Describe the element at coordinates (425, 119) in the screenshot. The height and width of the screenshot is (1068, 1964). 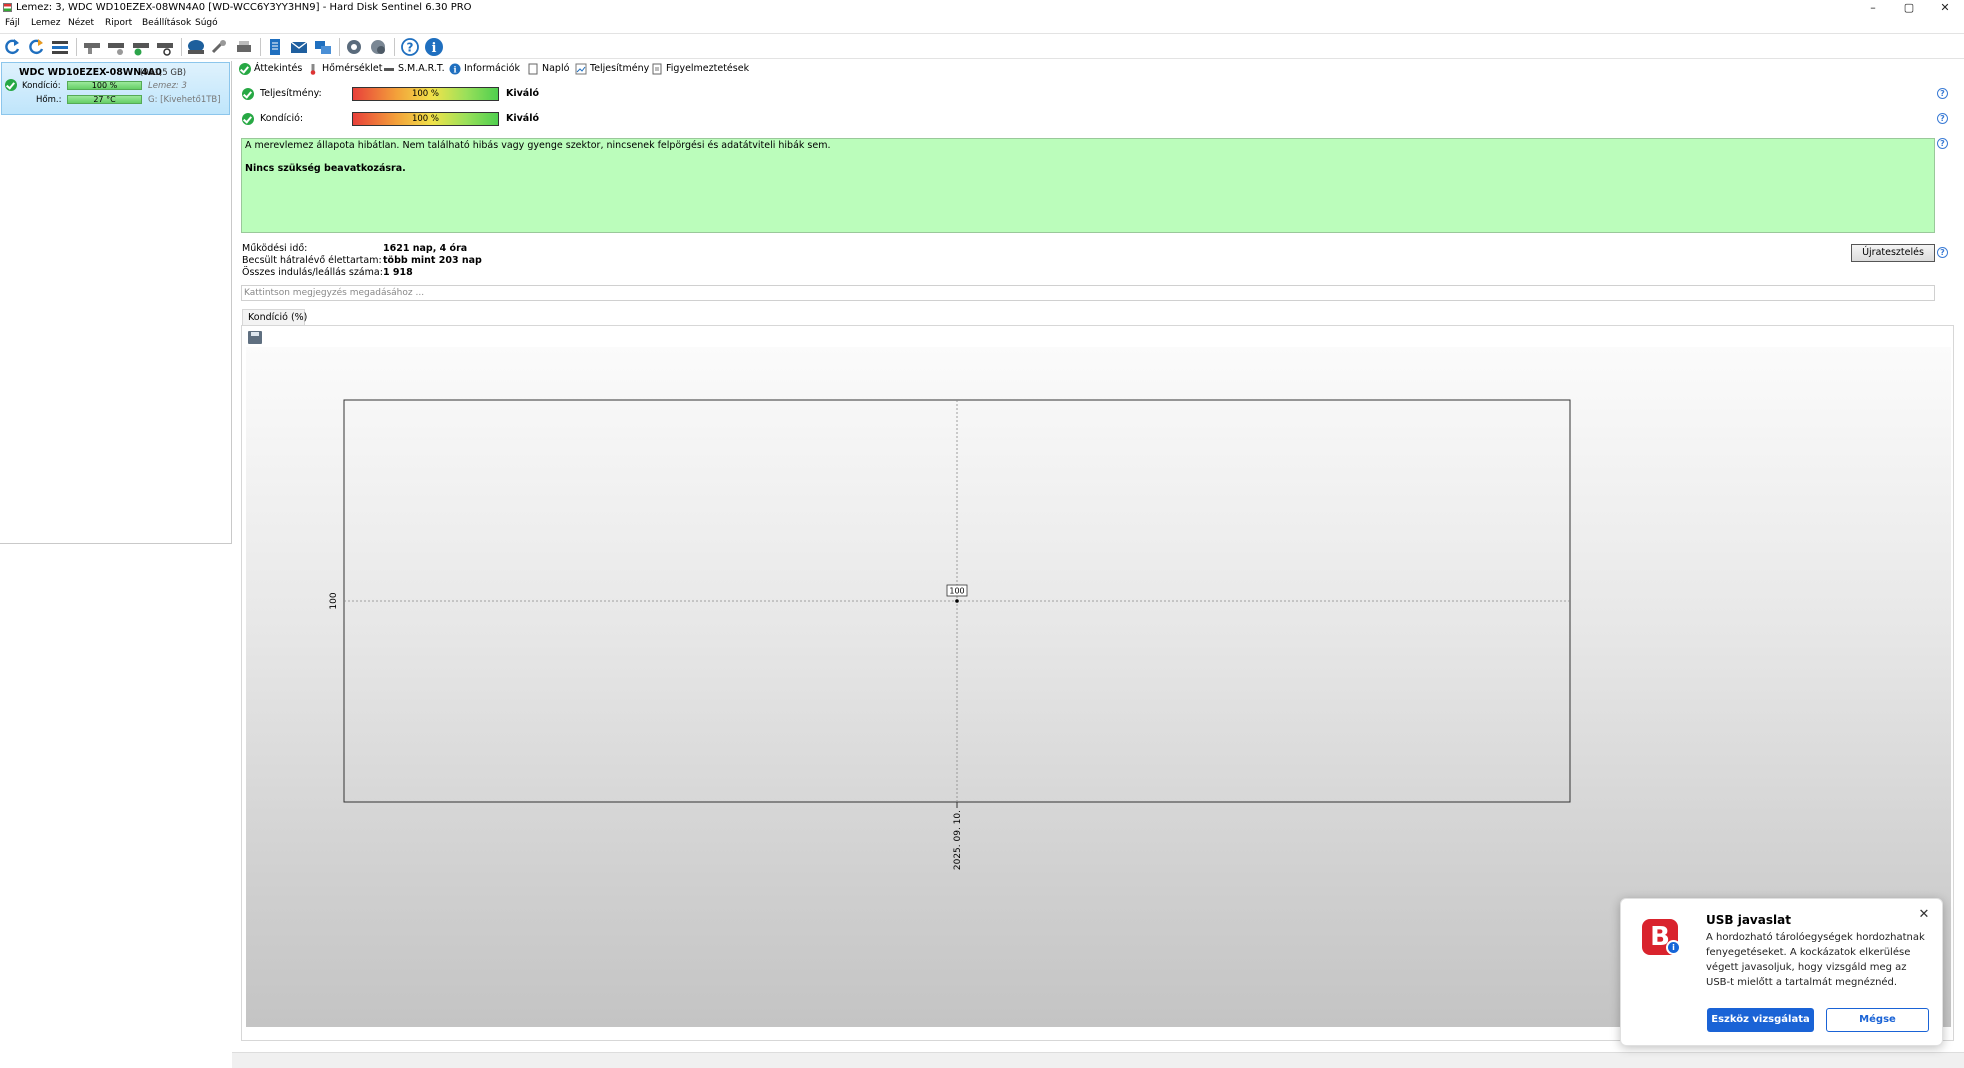
I see `health-bar: 100 %` at that location.